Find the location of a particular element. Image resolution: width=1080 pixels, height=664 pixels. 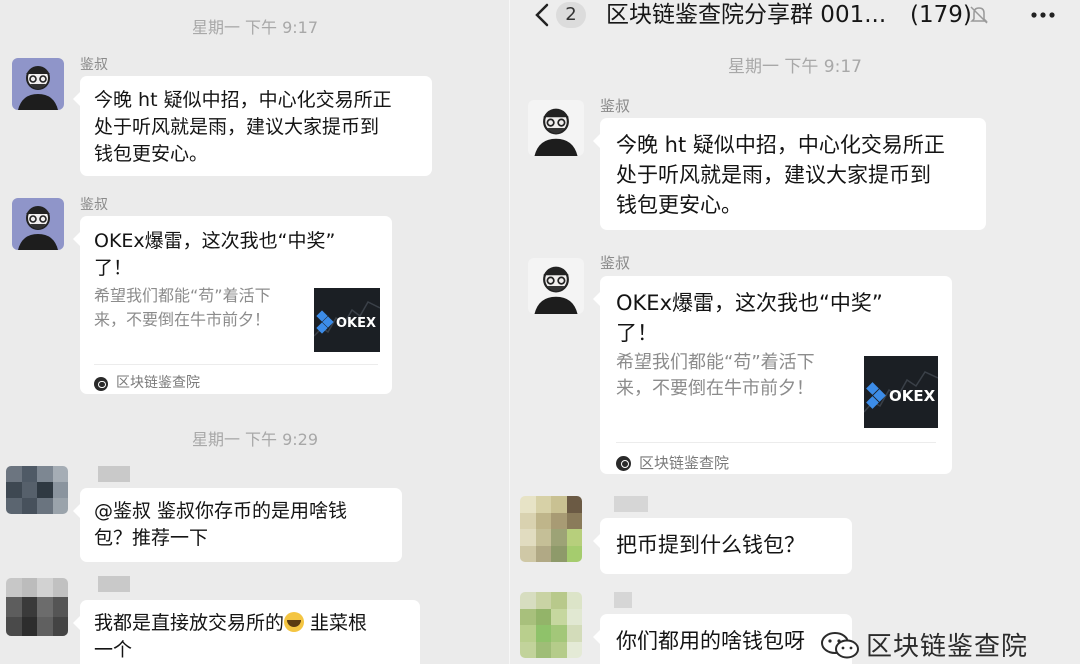

message-bubble: @鉴叔 鉴叔你存币的是用啥钱 包？推荐一下 is located at coordinates (237, 525).